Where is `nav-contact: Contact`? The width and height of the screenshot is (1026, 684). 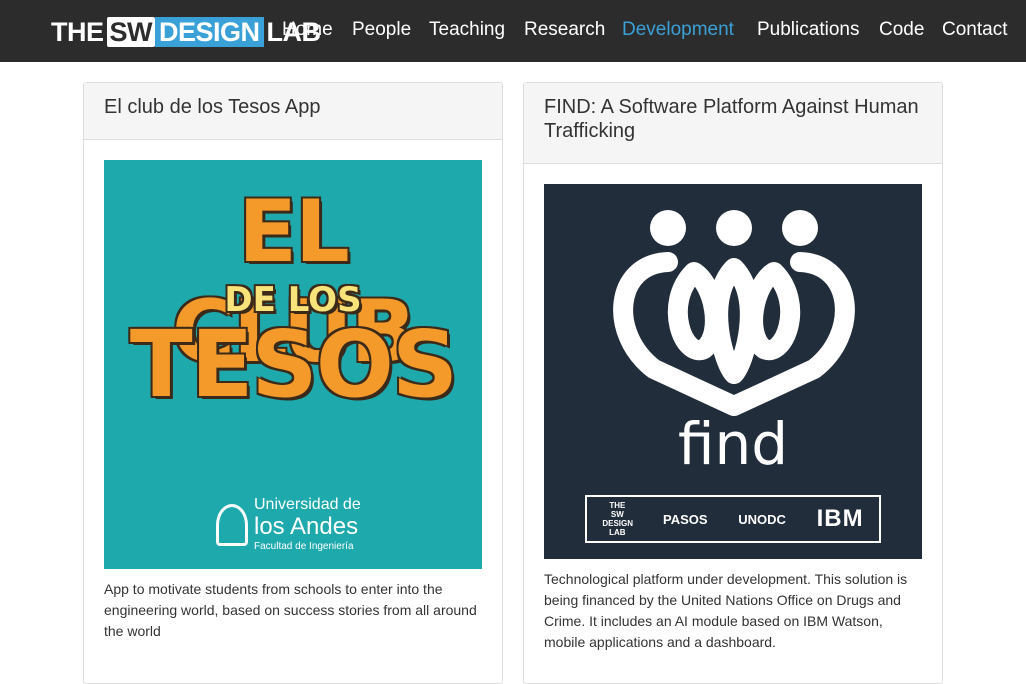 nav-contact: Contact is located at coordinates (974, 30).